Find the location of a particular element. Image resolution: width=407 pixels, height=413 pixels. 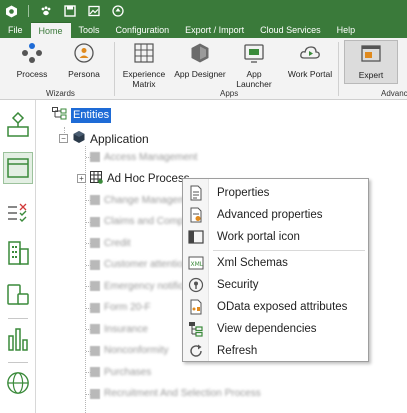

experience-label-line1: Experience is located at coordinates (144, 74).